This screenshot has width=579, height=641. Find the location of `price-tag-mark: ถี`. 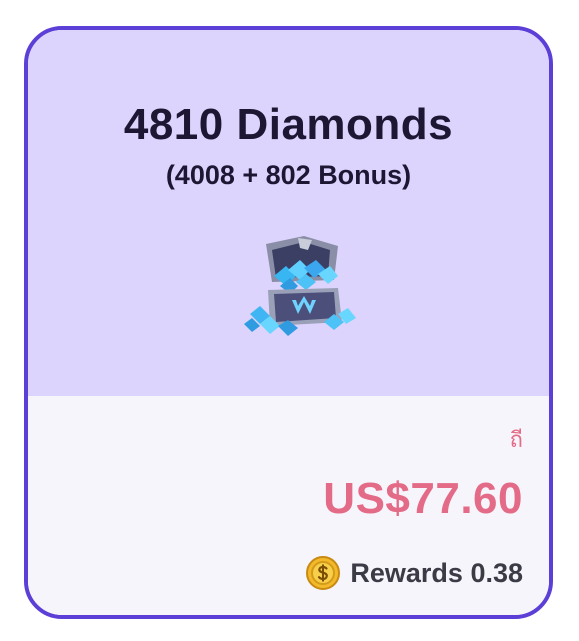

price-tag-mark: ถี is located at coordinates (516, 440).